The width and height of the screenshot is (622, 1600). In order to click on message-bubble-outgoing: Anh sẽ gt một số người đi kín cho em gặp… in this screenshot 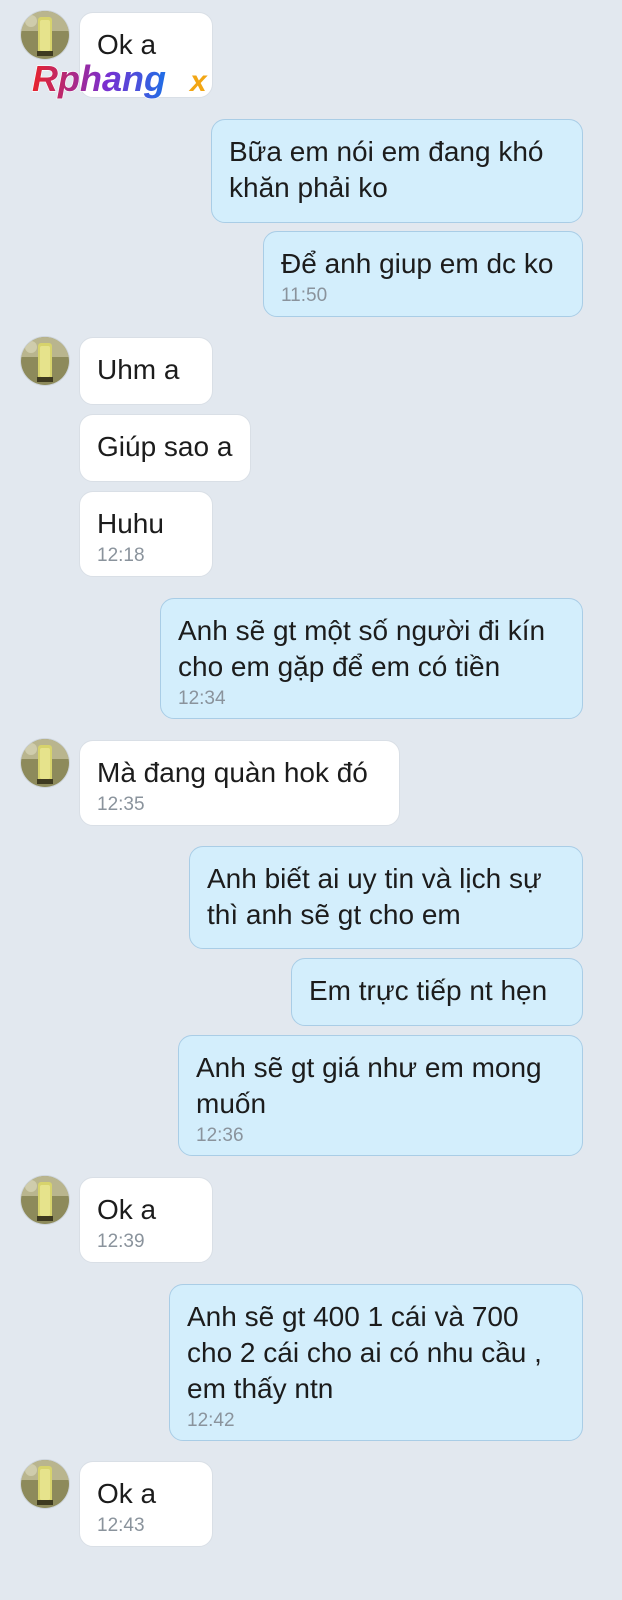, I will do `click(371, 658)`.